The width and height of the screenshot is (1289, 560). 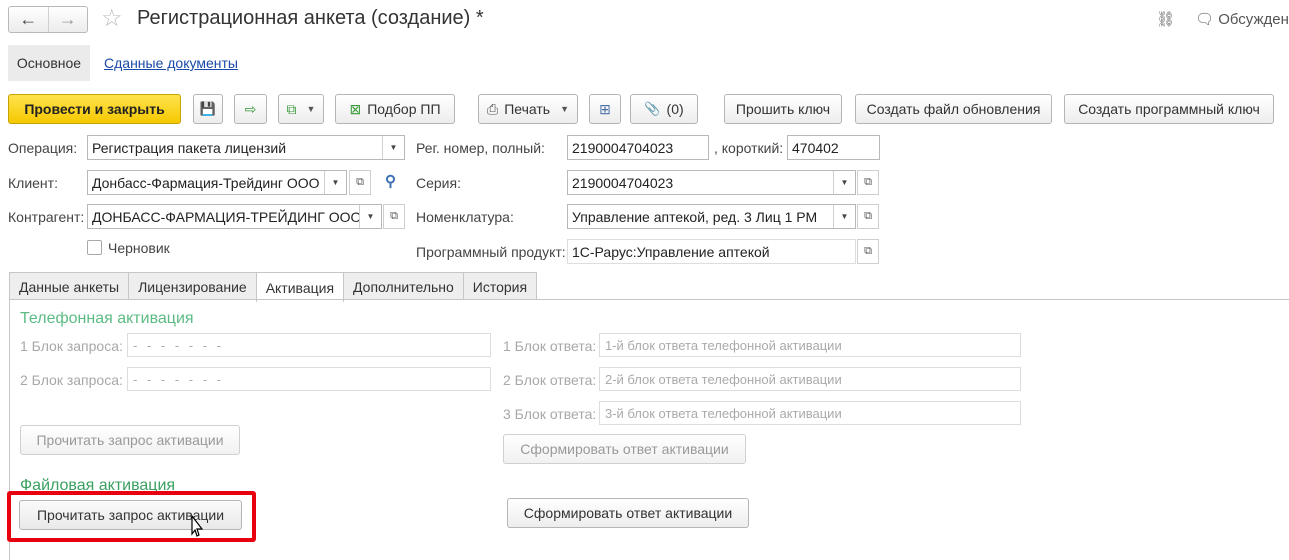 What do you see at coordinates (749, 148) in the screenshot?
I see `reg-number-short-label: , короткий:` at bounding box center [749, 148].